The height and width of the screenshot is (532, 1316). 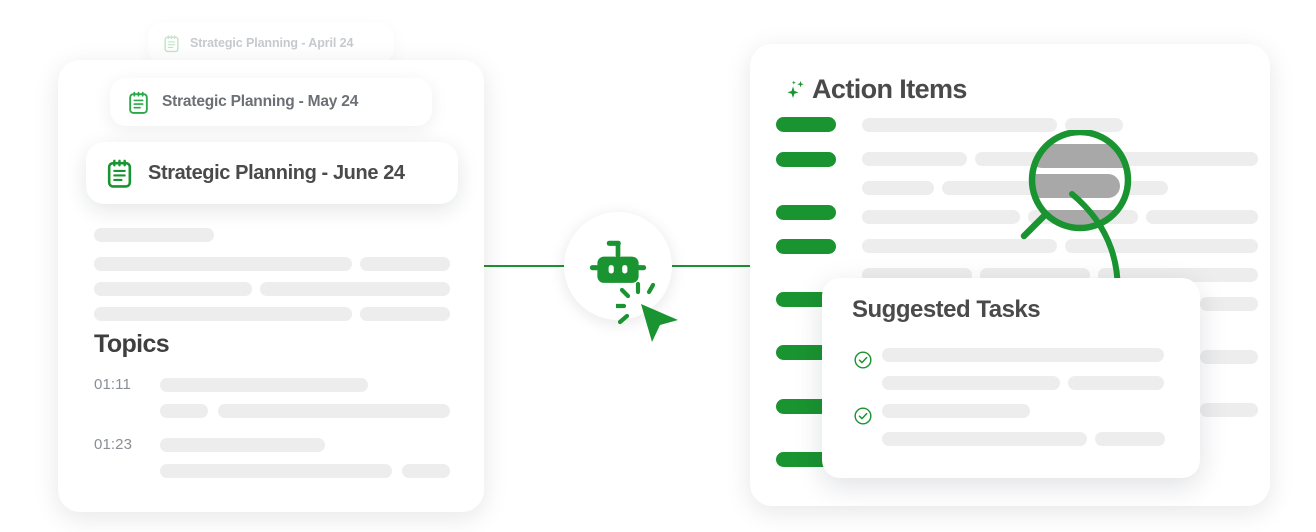 I want to click on sparkle-icon, so click(x=795, y=89).